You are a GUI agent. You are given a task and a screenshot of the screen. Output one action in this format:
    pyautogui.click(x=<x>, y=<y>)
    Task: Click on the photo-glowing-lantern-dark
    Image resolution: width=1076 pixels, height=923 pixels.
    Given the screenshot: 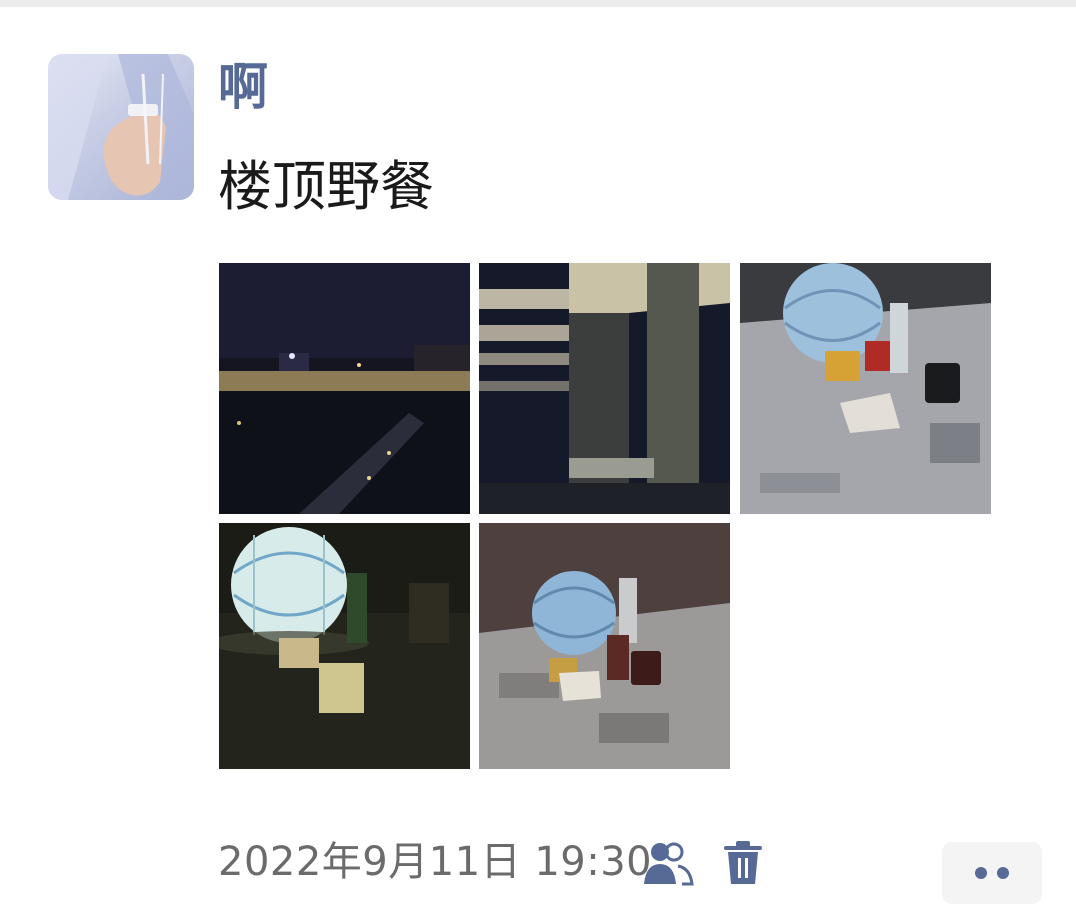 What is the action you would take?
    pyautogui.click(x=344, y=646)
    